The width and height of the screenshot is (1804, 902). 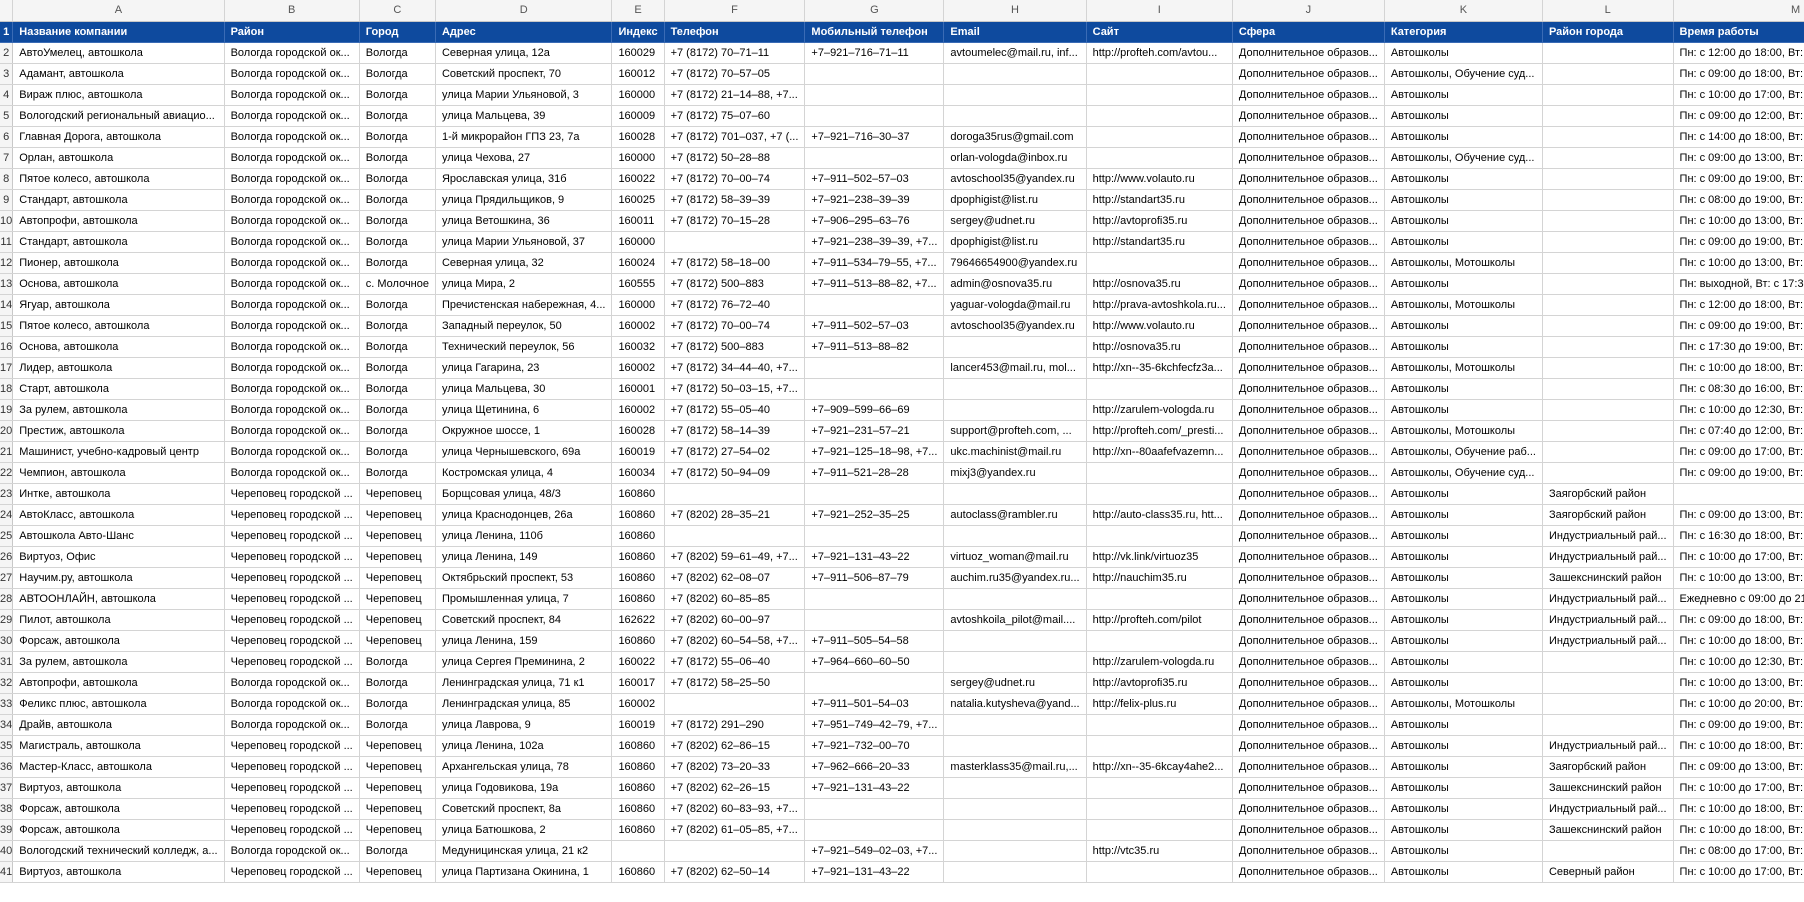 What do you see at coordinates (735, 116) in the screenshot?
I see `table-cell: +7 (8172) 75–07–60` at bounding box center [735, 116].